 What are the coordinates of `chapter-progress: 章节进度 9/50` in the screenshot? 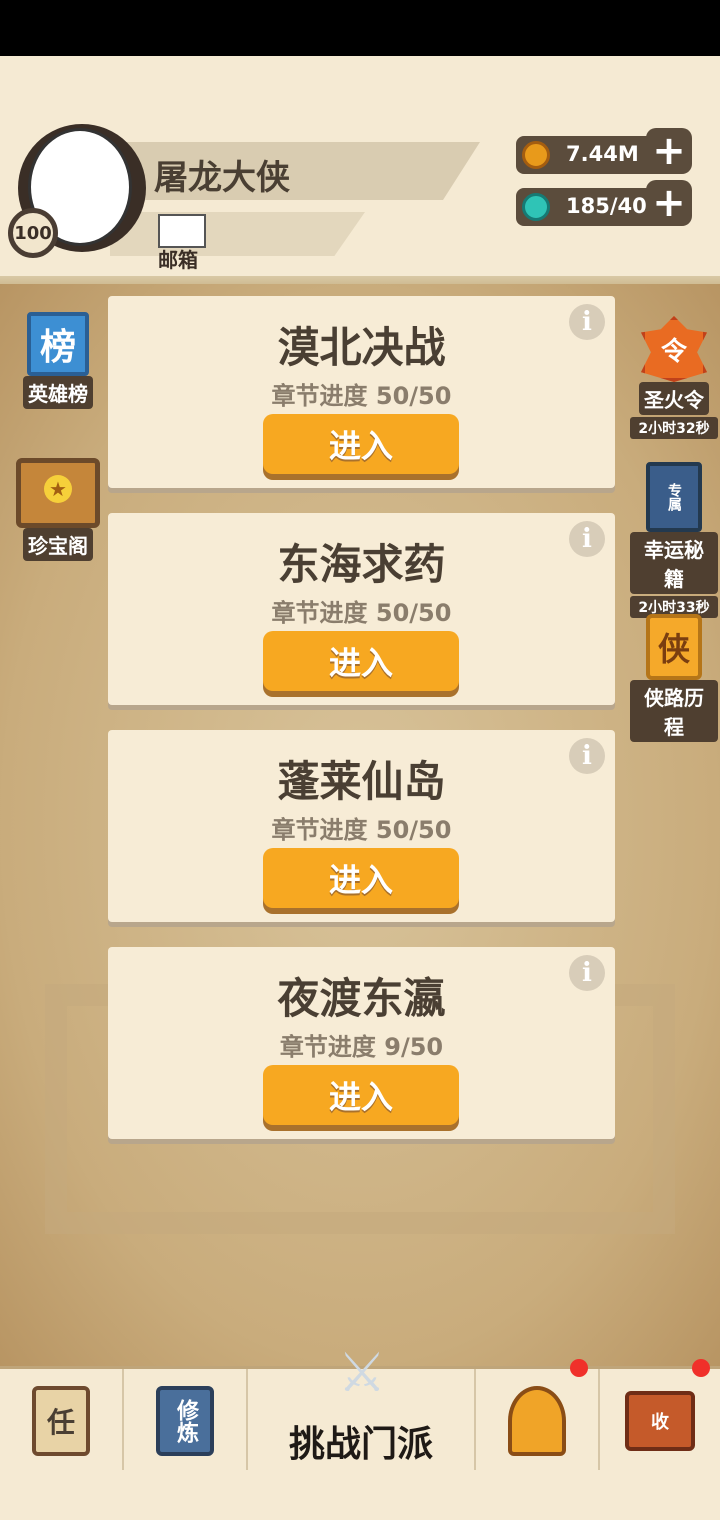 It's located at (361, 1047).